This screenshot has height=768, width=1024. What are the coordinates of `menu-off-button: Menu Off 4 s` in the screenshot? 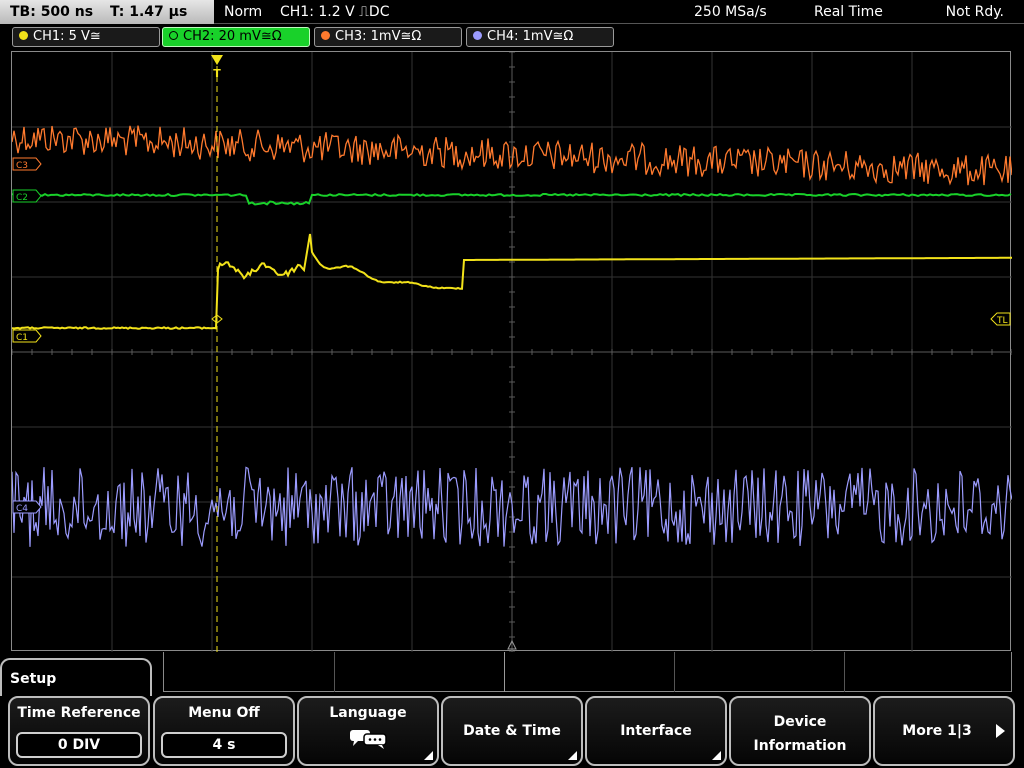 It's located at (224, 731).